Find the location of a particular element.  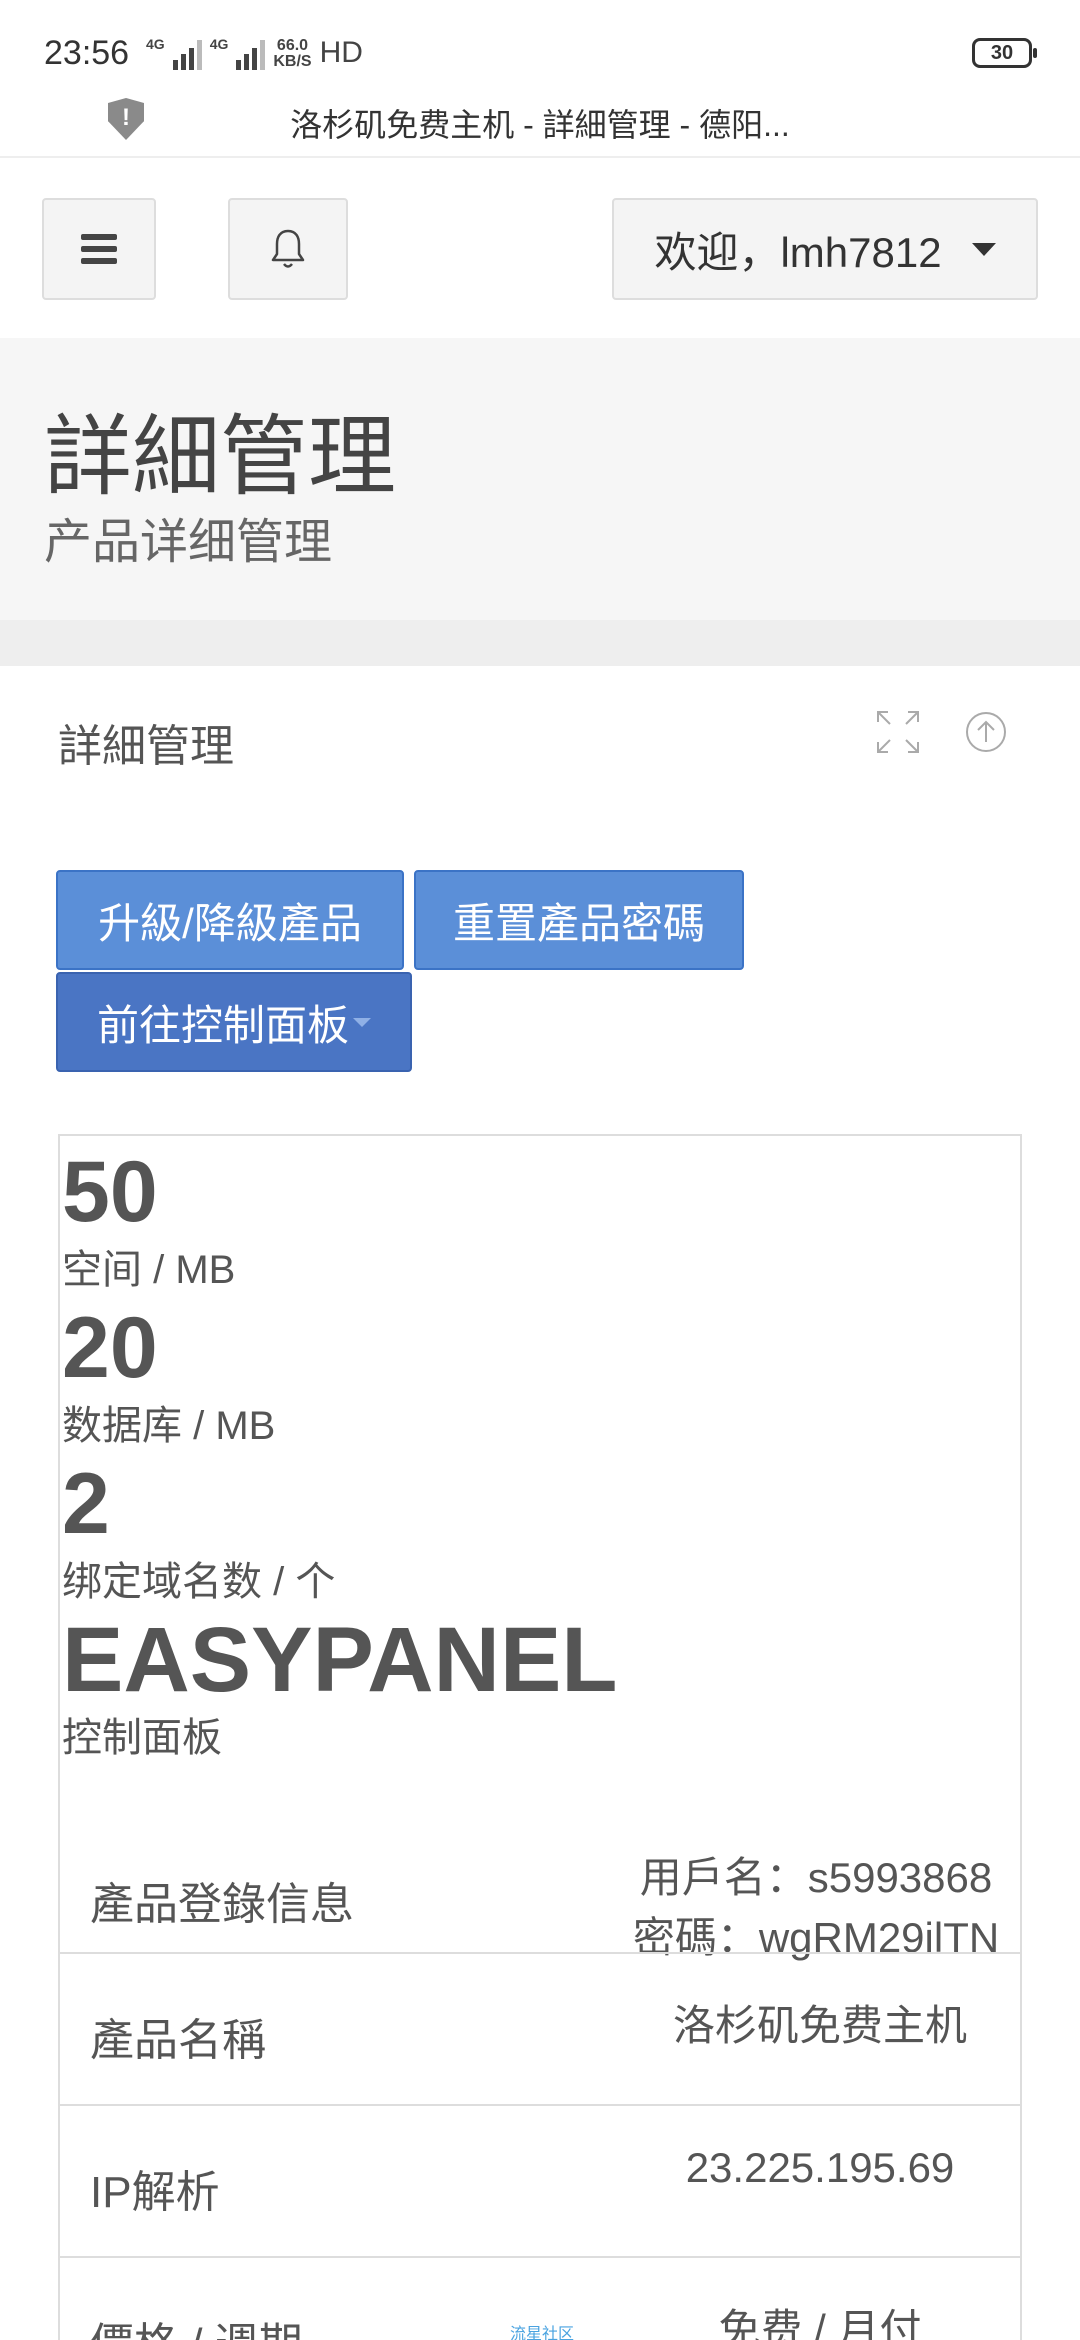

page-title: 詳細管理 is located at coordinates (220, 456).